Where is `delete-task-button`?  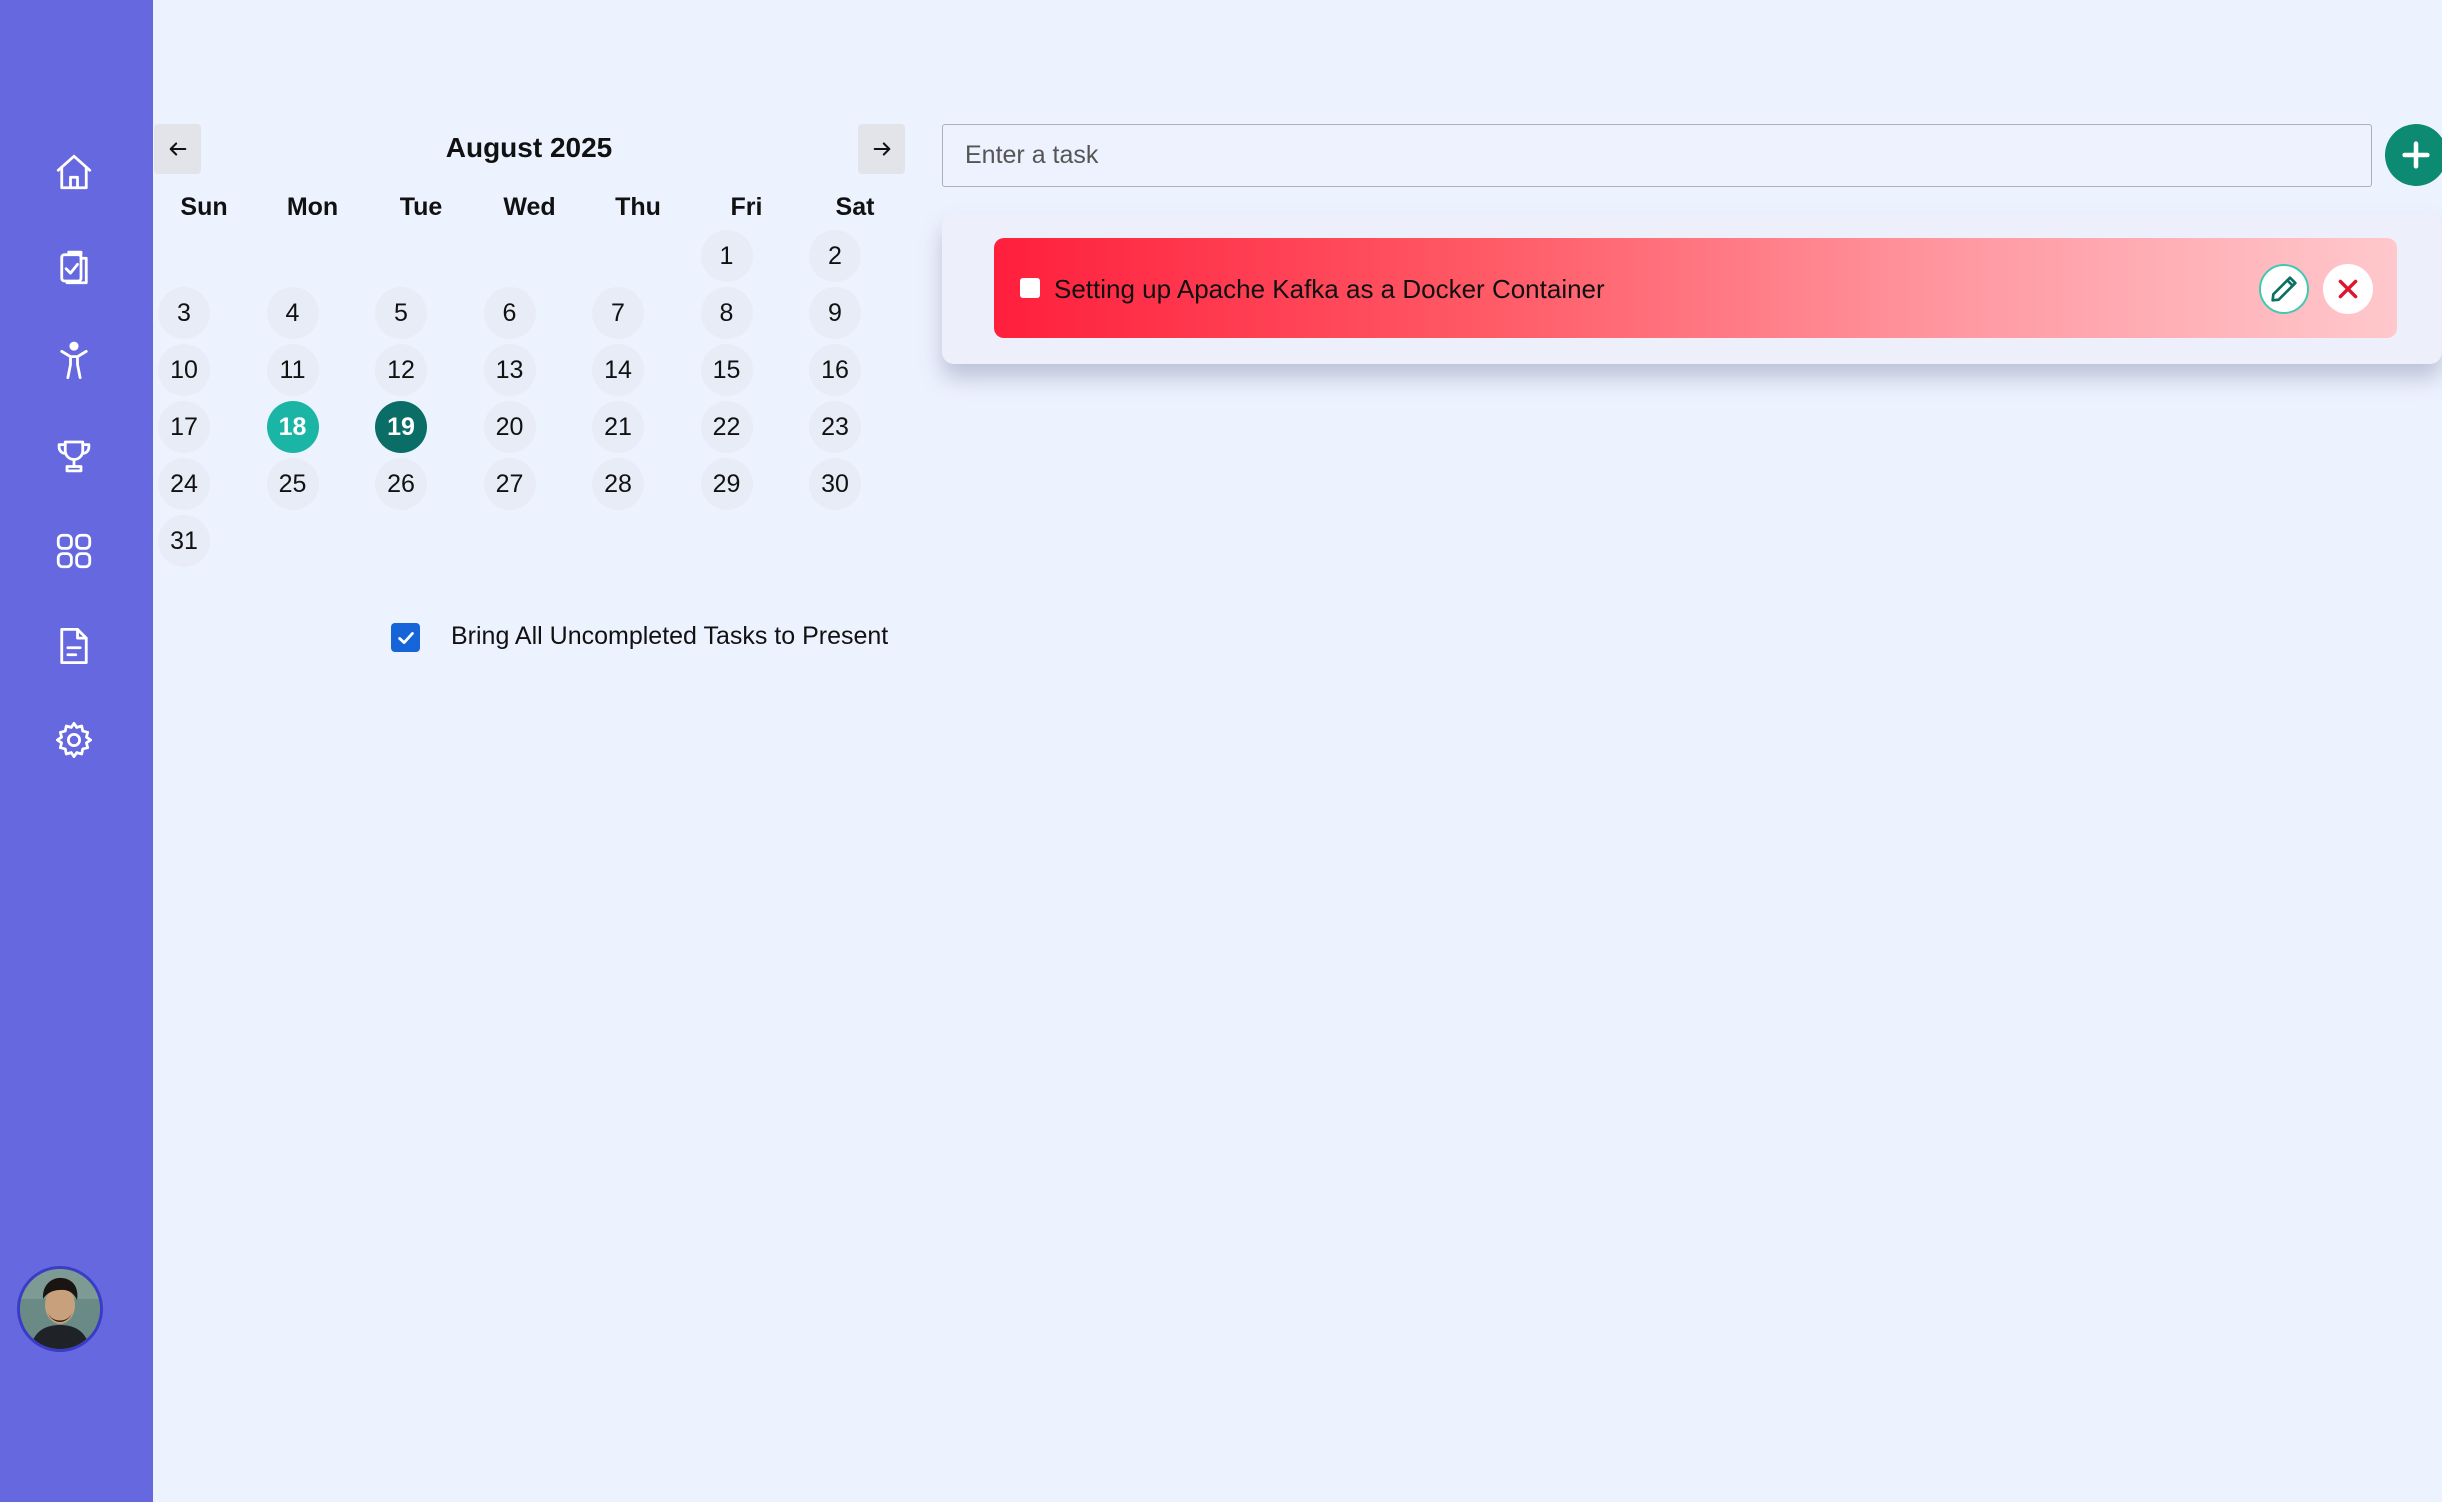 delete-task-button is located at coordinates (2348, 289).